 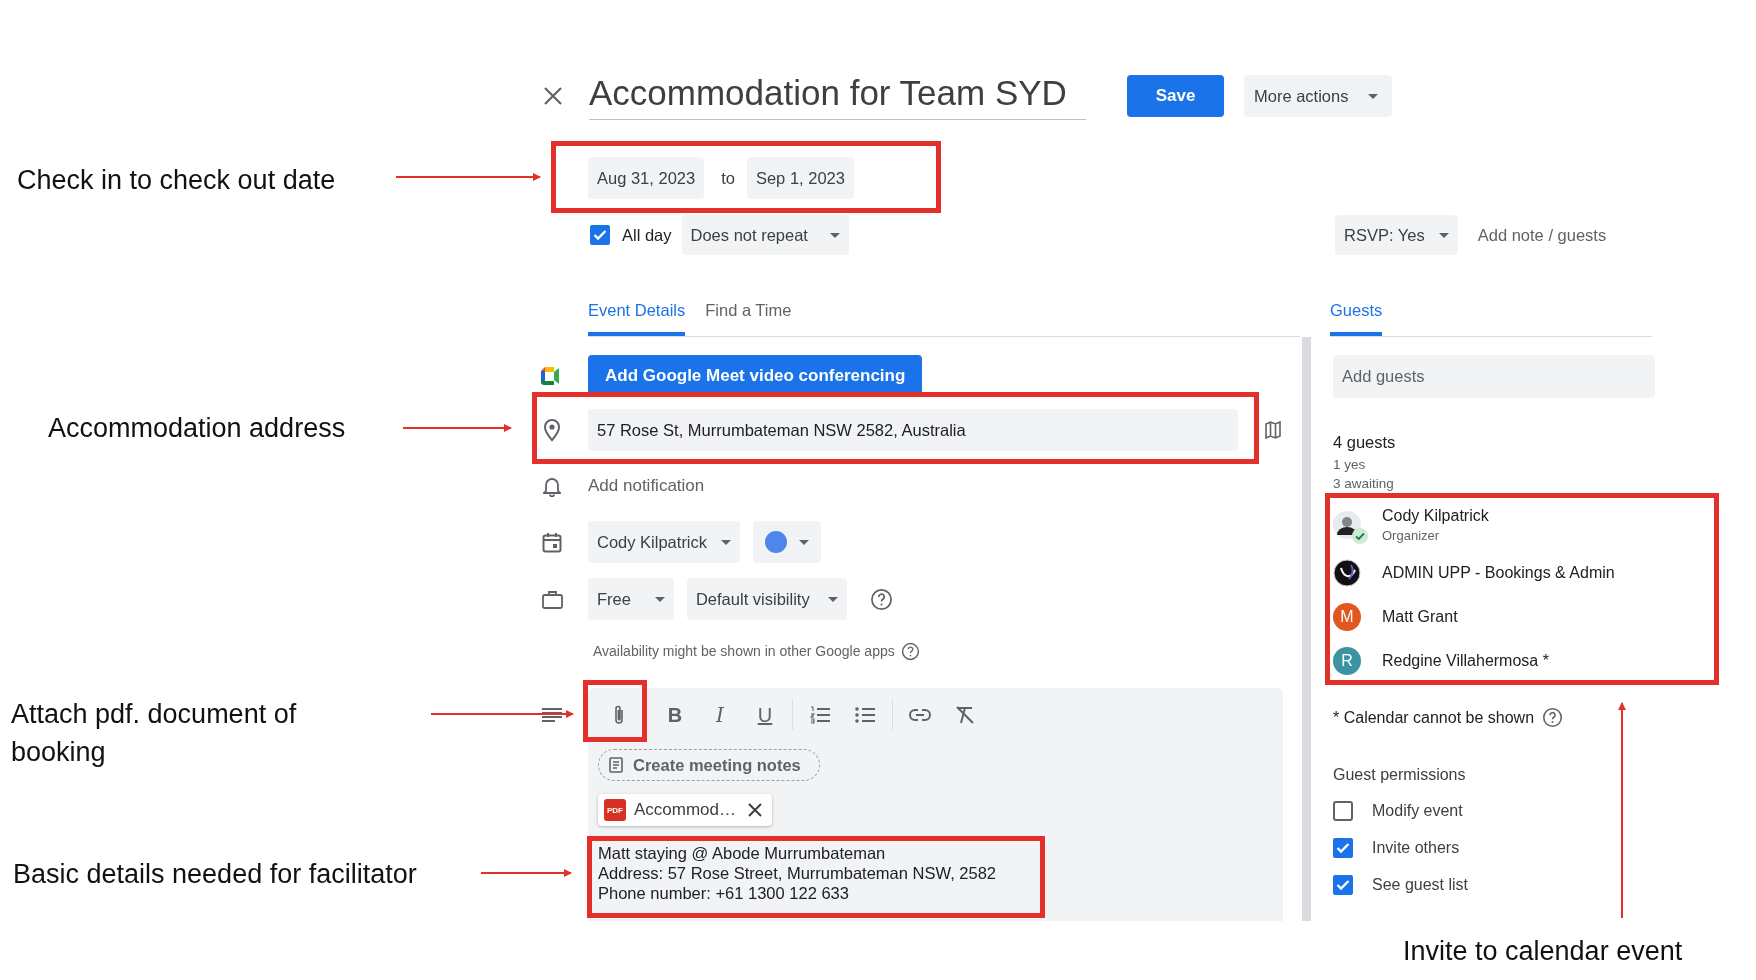 What do you see at coordinates (1420, 885) in the screenshot?
I see `permission-label: See guest list` at bounding box center [1420, 885].